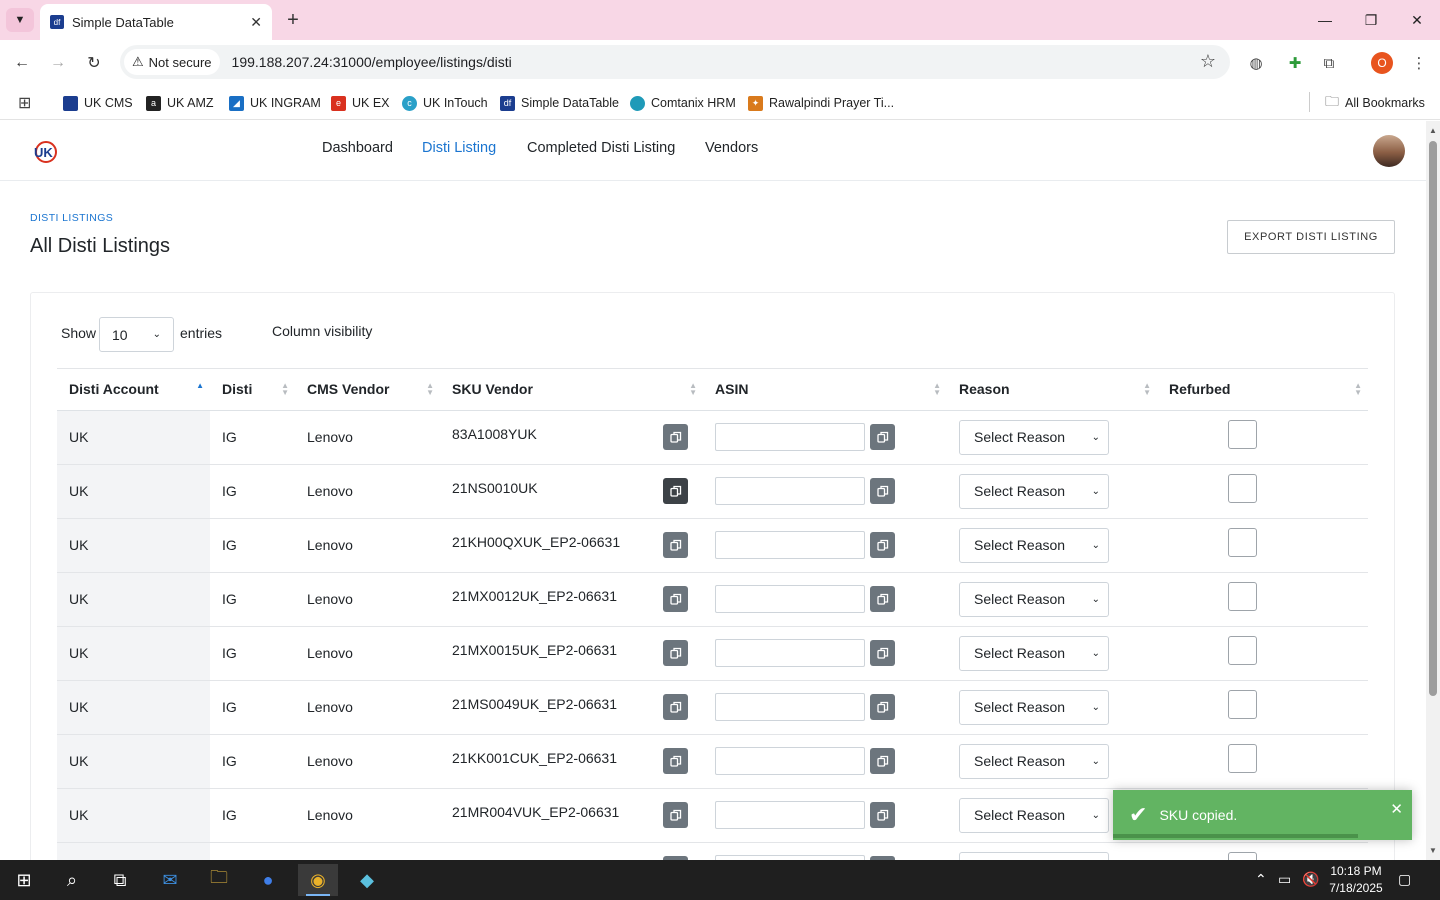 The height and width of the screenshot is (900, 1440). What do you see at coordinates (445, 103) in the screenshot?
I see `bookmark-uk-intouch: c UK InTouch` at bounding box center [445, 103].